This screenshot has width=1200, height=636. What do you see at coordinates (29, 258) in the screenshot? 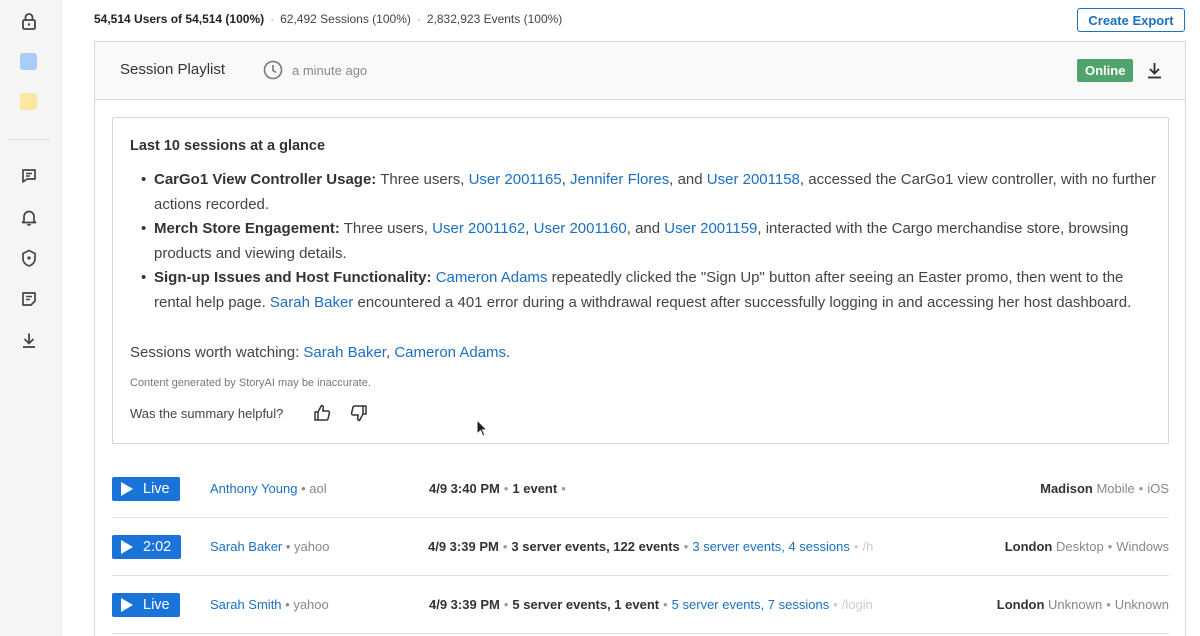
I see `shield-icon` at bounding box center [29, 258].